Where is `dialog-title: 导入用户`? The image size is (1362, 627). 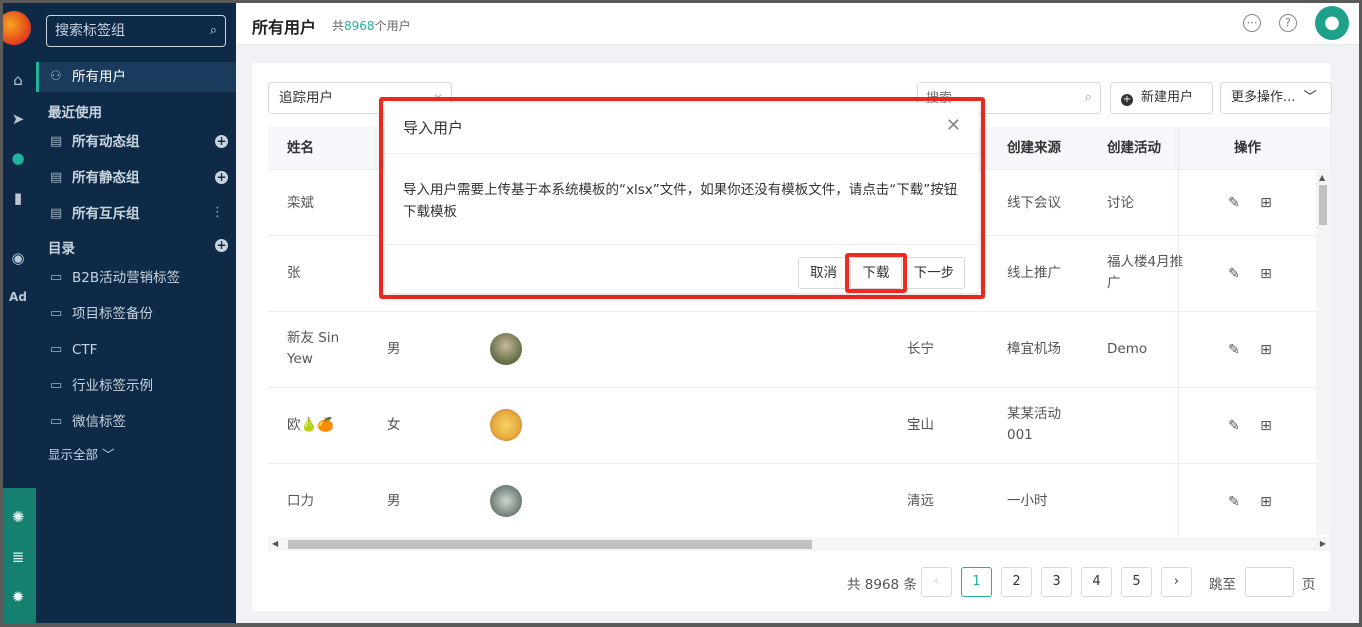
dialog-title: 导入用户 is located at coordinates (433, 128).